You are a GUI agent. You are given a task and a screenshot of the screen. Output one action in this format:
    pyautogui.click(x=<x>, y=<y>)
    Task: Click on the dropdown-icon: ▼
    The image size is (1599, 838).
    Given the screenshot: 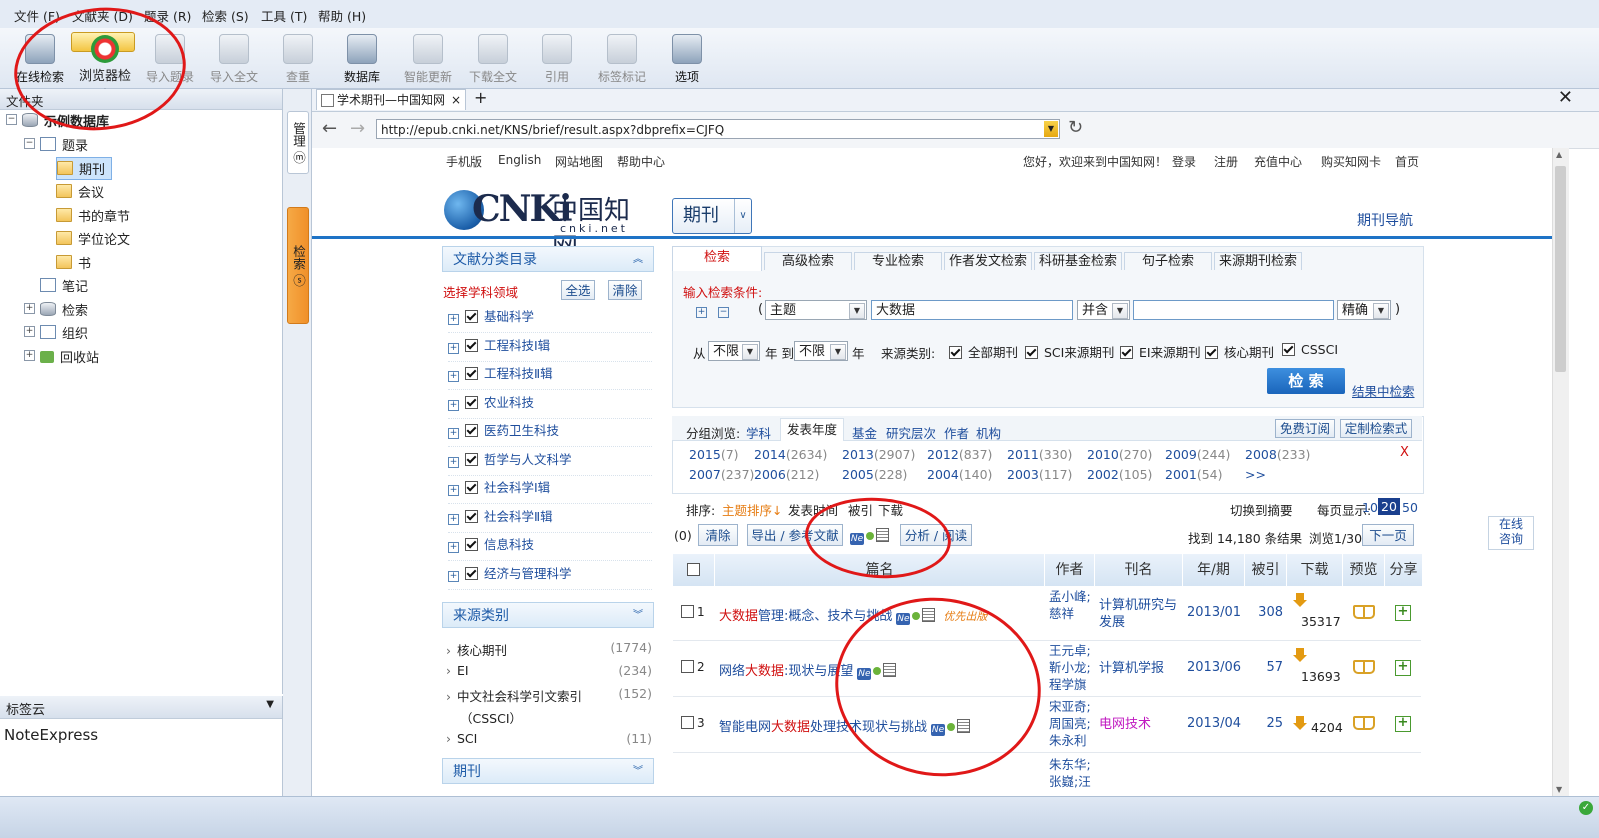 What is the action you would take?
    pyautogui.click(x=270, y=704)
    